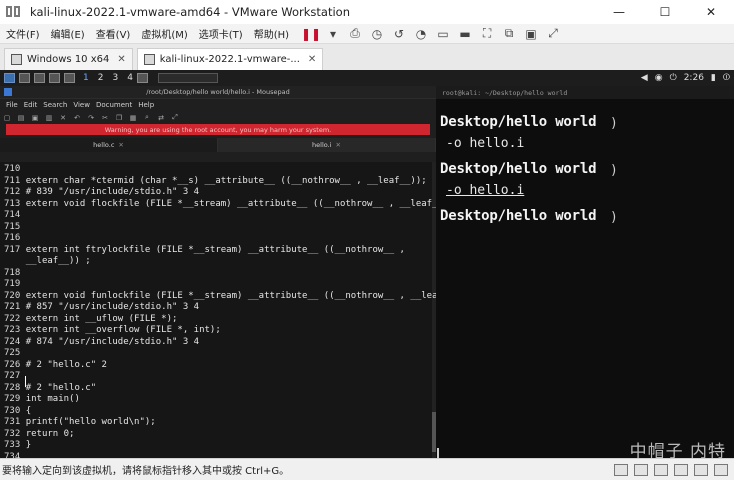 This screenshot has width=734, height=480. What do you see at coordinates (21, 118) in the screenshot?
I see `open-file-icon: ▤` at bounding box center [21, 118].